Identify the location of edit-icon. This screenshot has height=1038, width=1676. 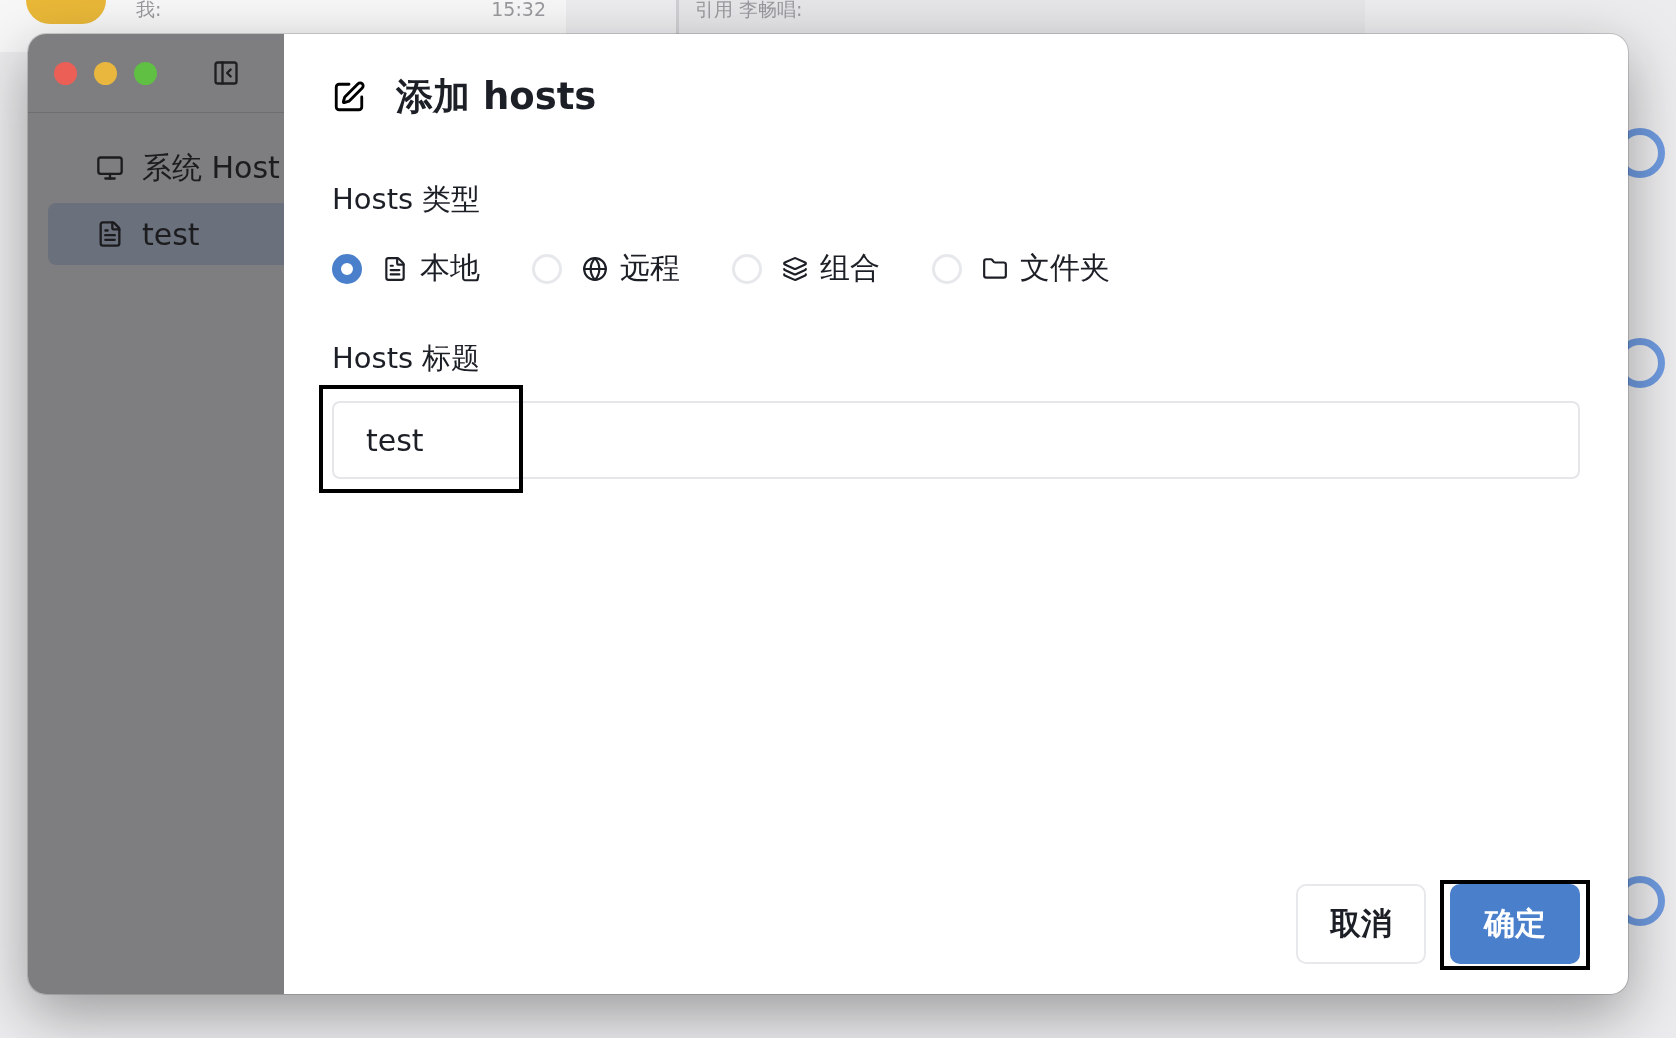
(349, 97).